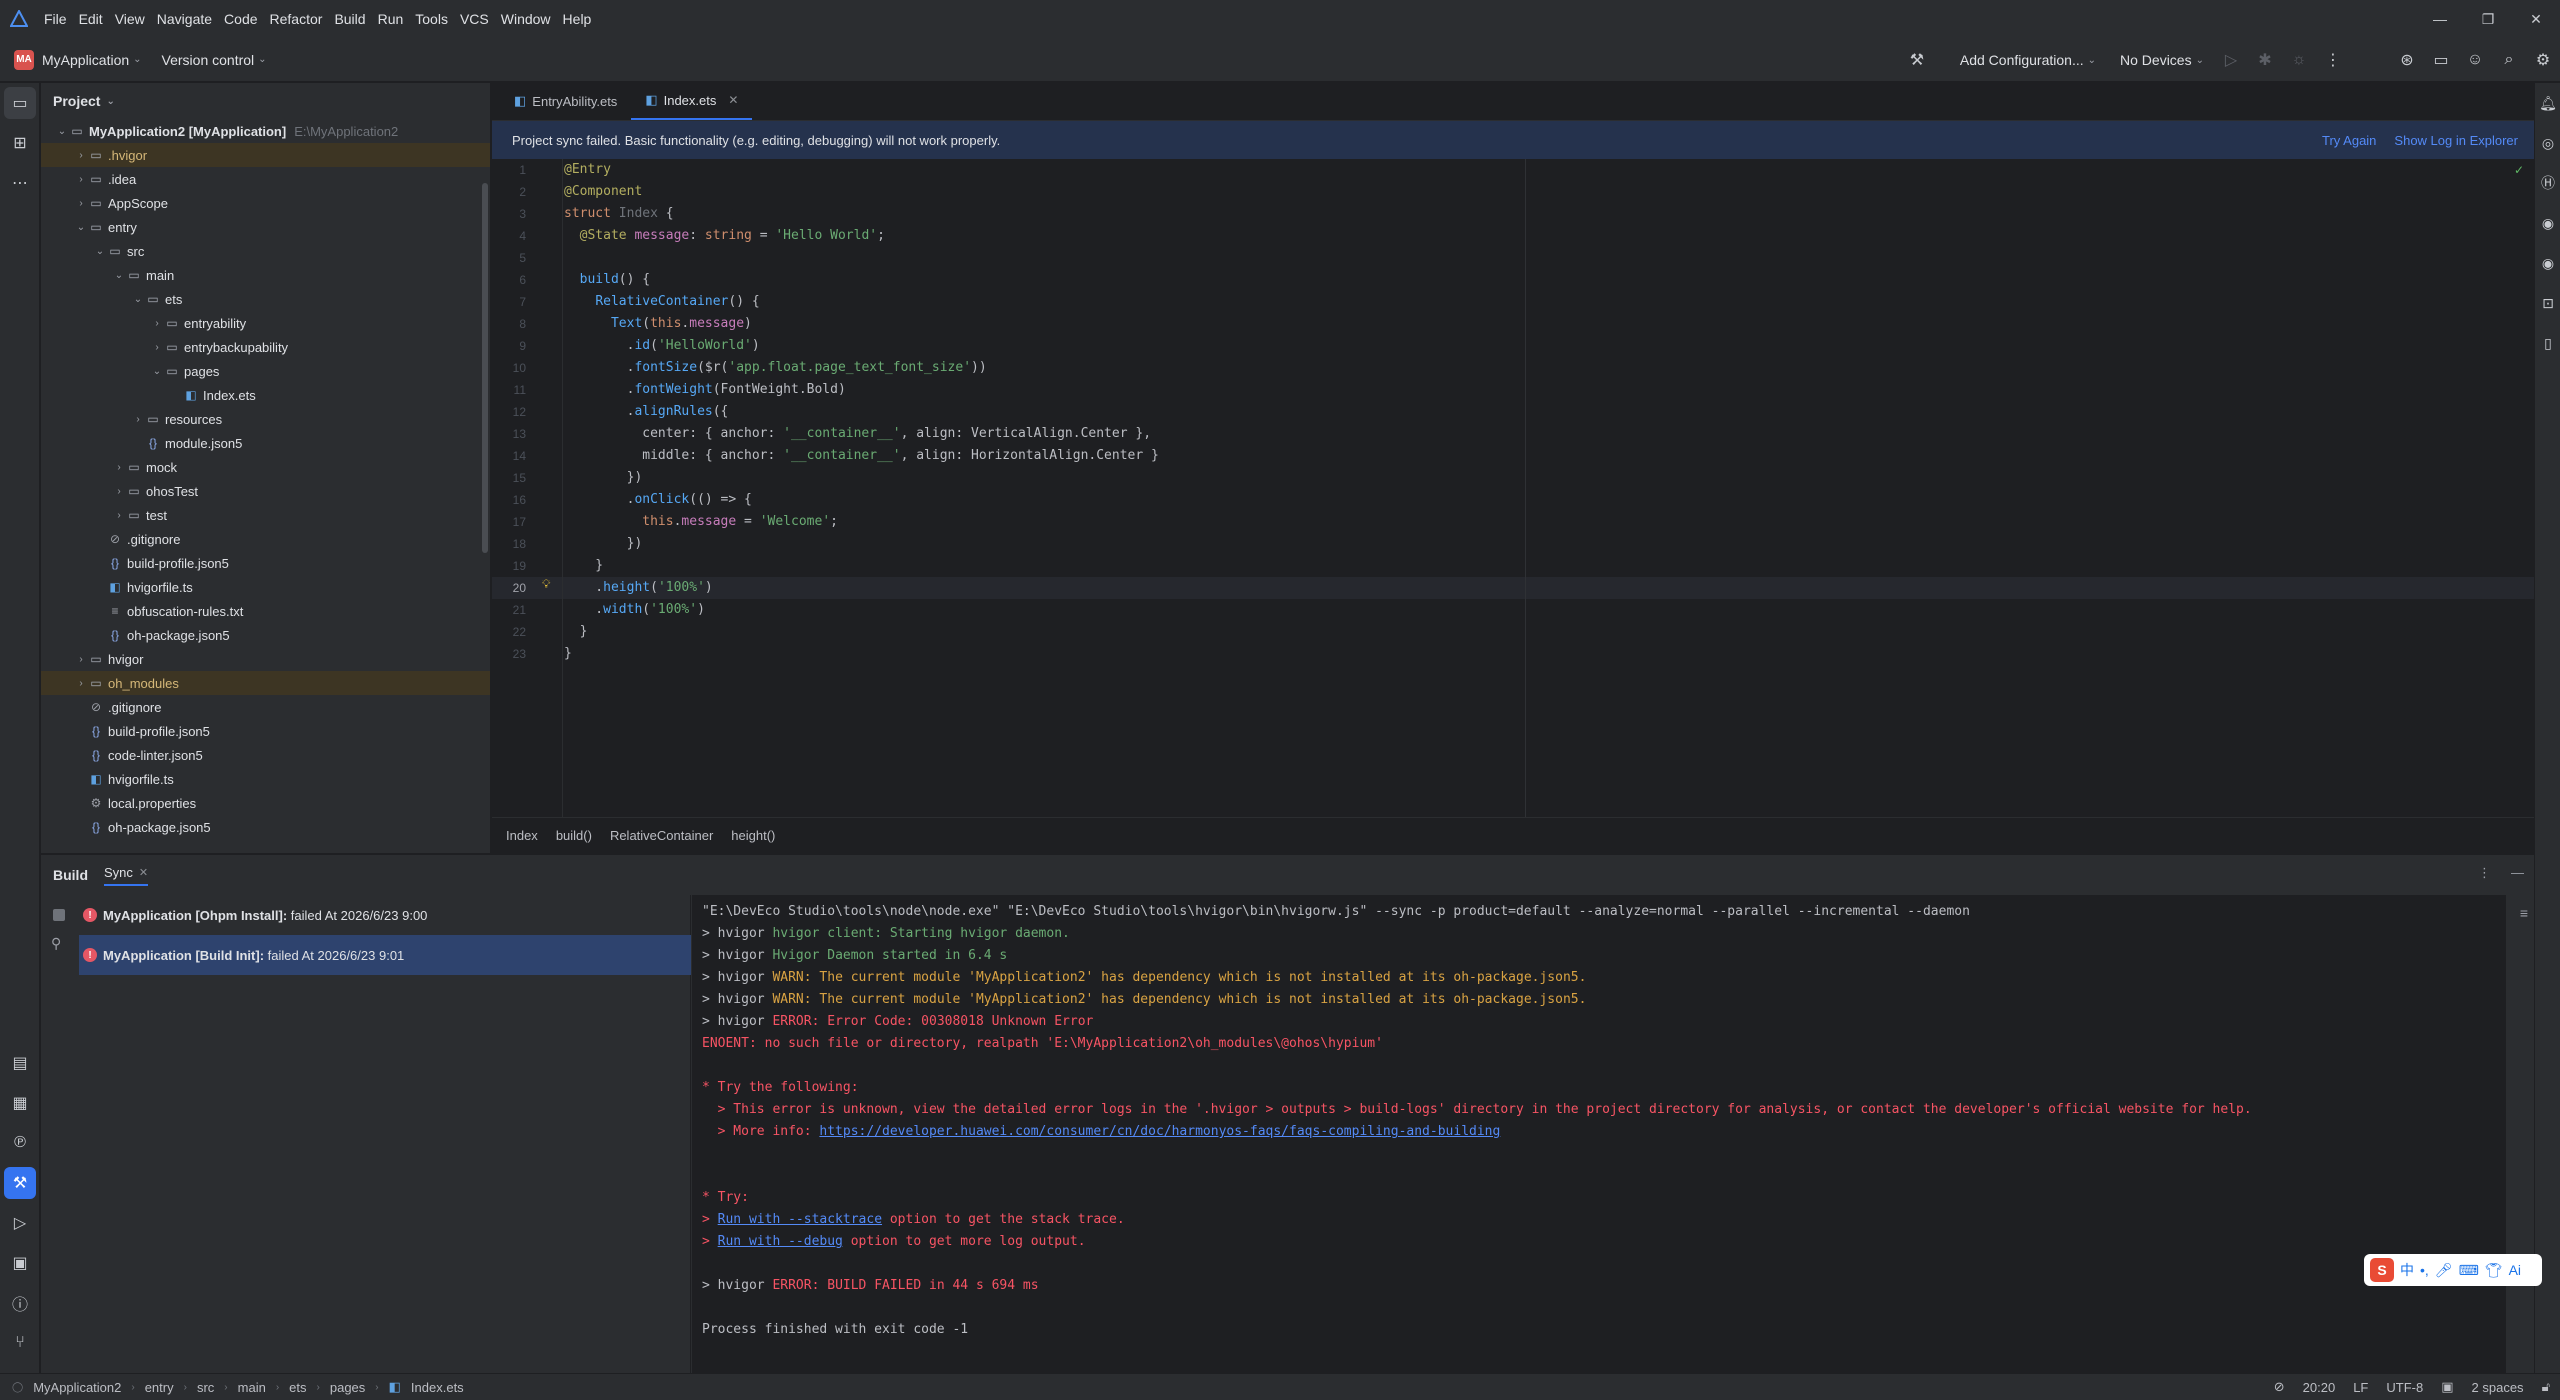  Describe the element at coordinates (20, 1303) in the screenshot. I see `problems-icon: ⓘ` at that location.